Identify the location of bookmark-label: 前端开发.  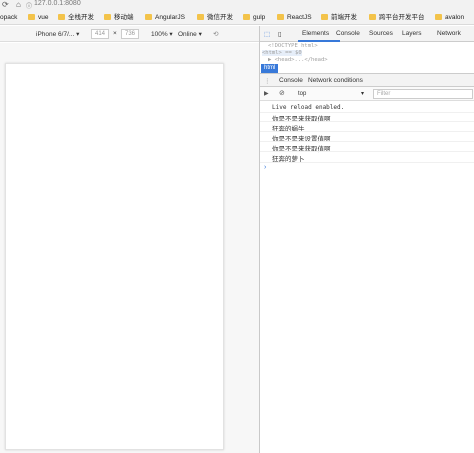
(344, 17).